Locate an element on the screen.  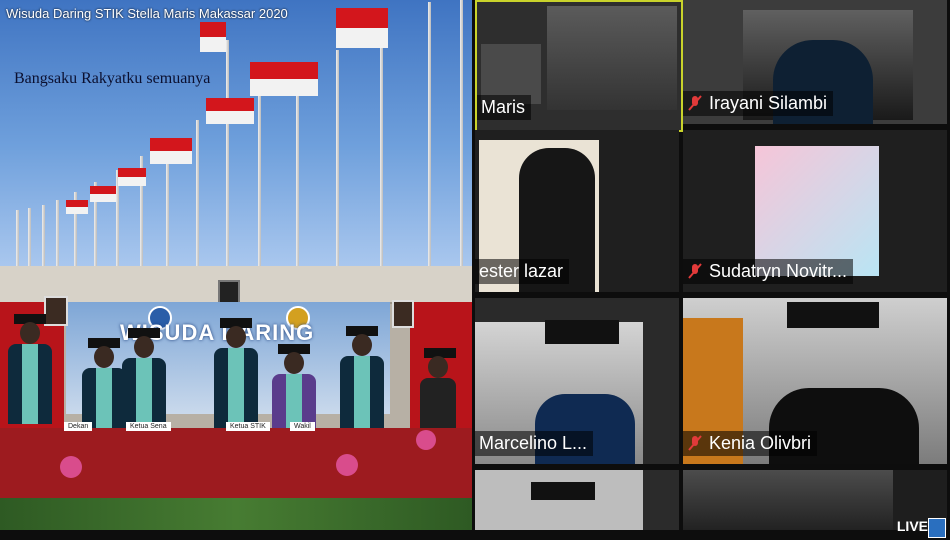
slide-caption: Bangsaku Rakyatku semuanya is located at coordinates (112, 78).